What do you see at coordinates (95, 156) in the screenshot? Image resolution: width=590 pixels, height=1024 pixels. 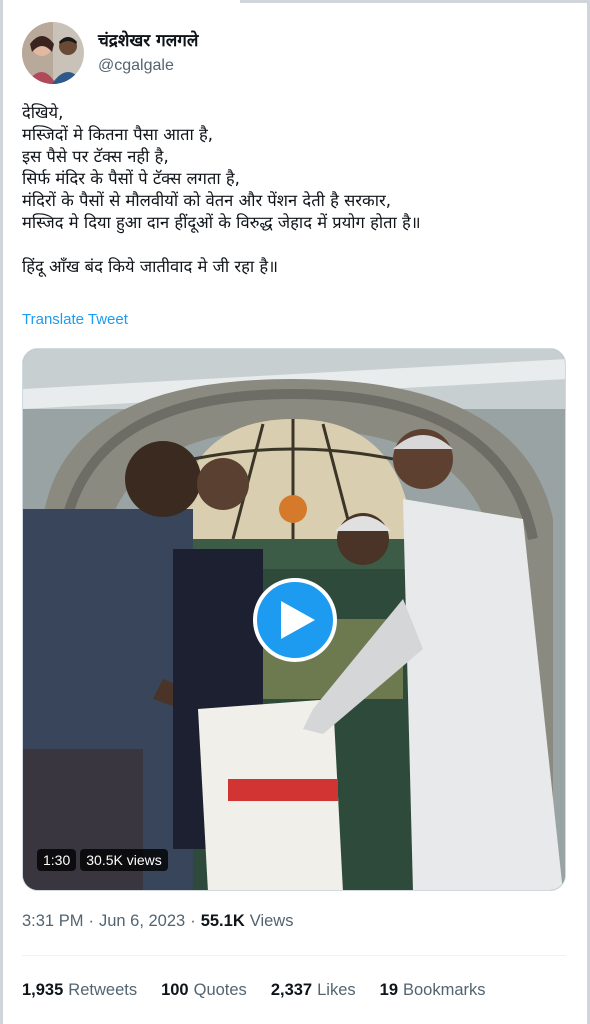 I see `tweet-line: इस पैसे पर टॅक्स नही है,` at bounding box center [95, 156].